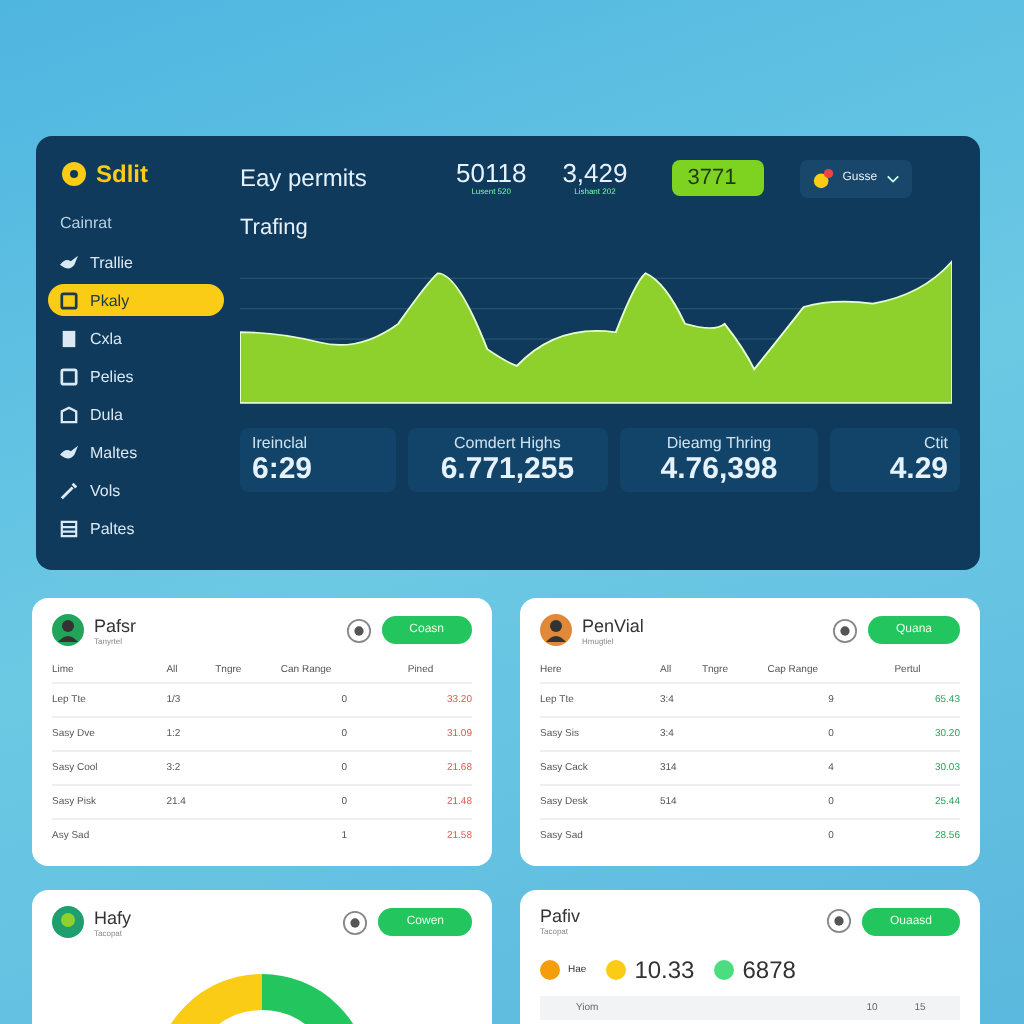 This screenshot has height=1024, width=1024. I want to click on sidebar-item: Paltes, so click(136, 528).